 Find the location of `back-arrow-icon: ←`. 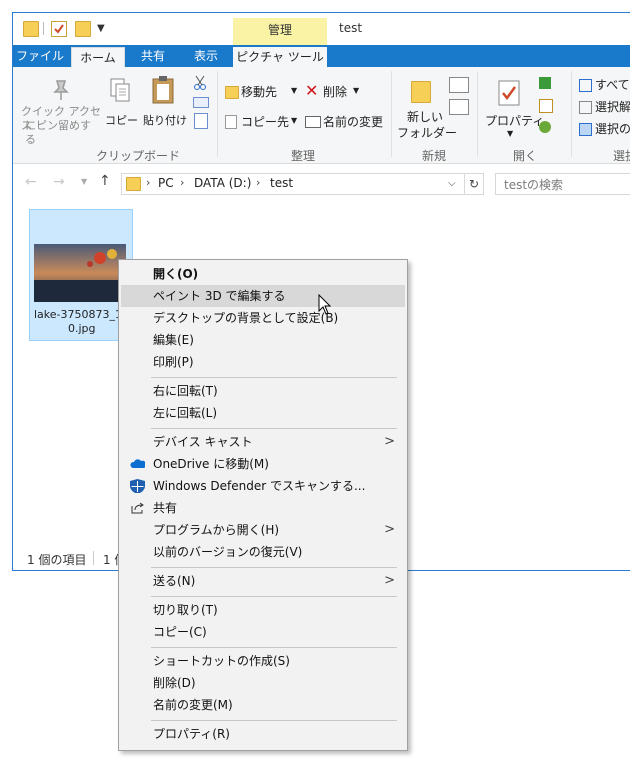

back-arrow-icon: ← is located at coordinates (31, 182).